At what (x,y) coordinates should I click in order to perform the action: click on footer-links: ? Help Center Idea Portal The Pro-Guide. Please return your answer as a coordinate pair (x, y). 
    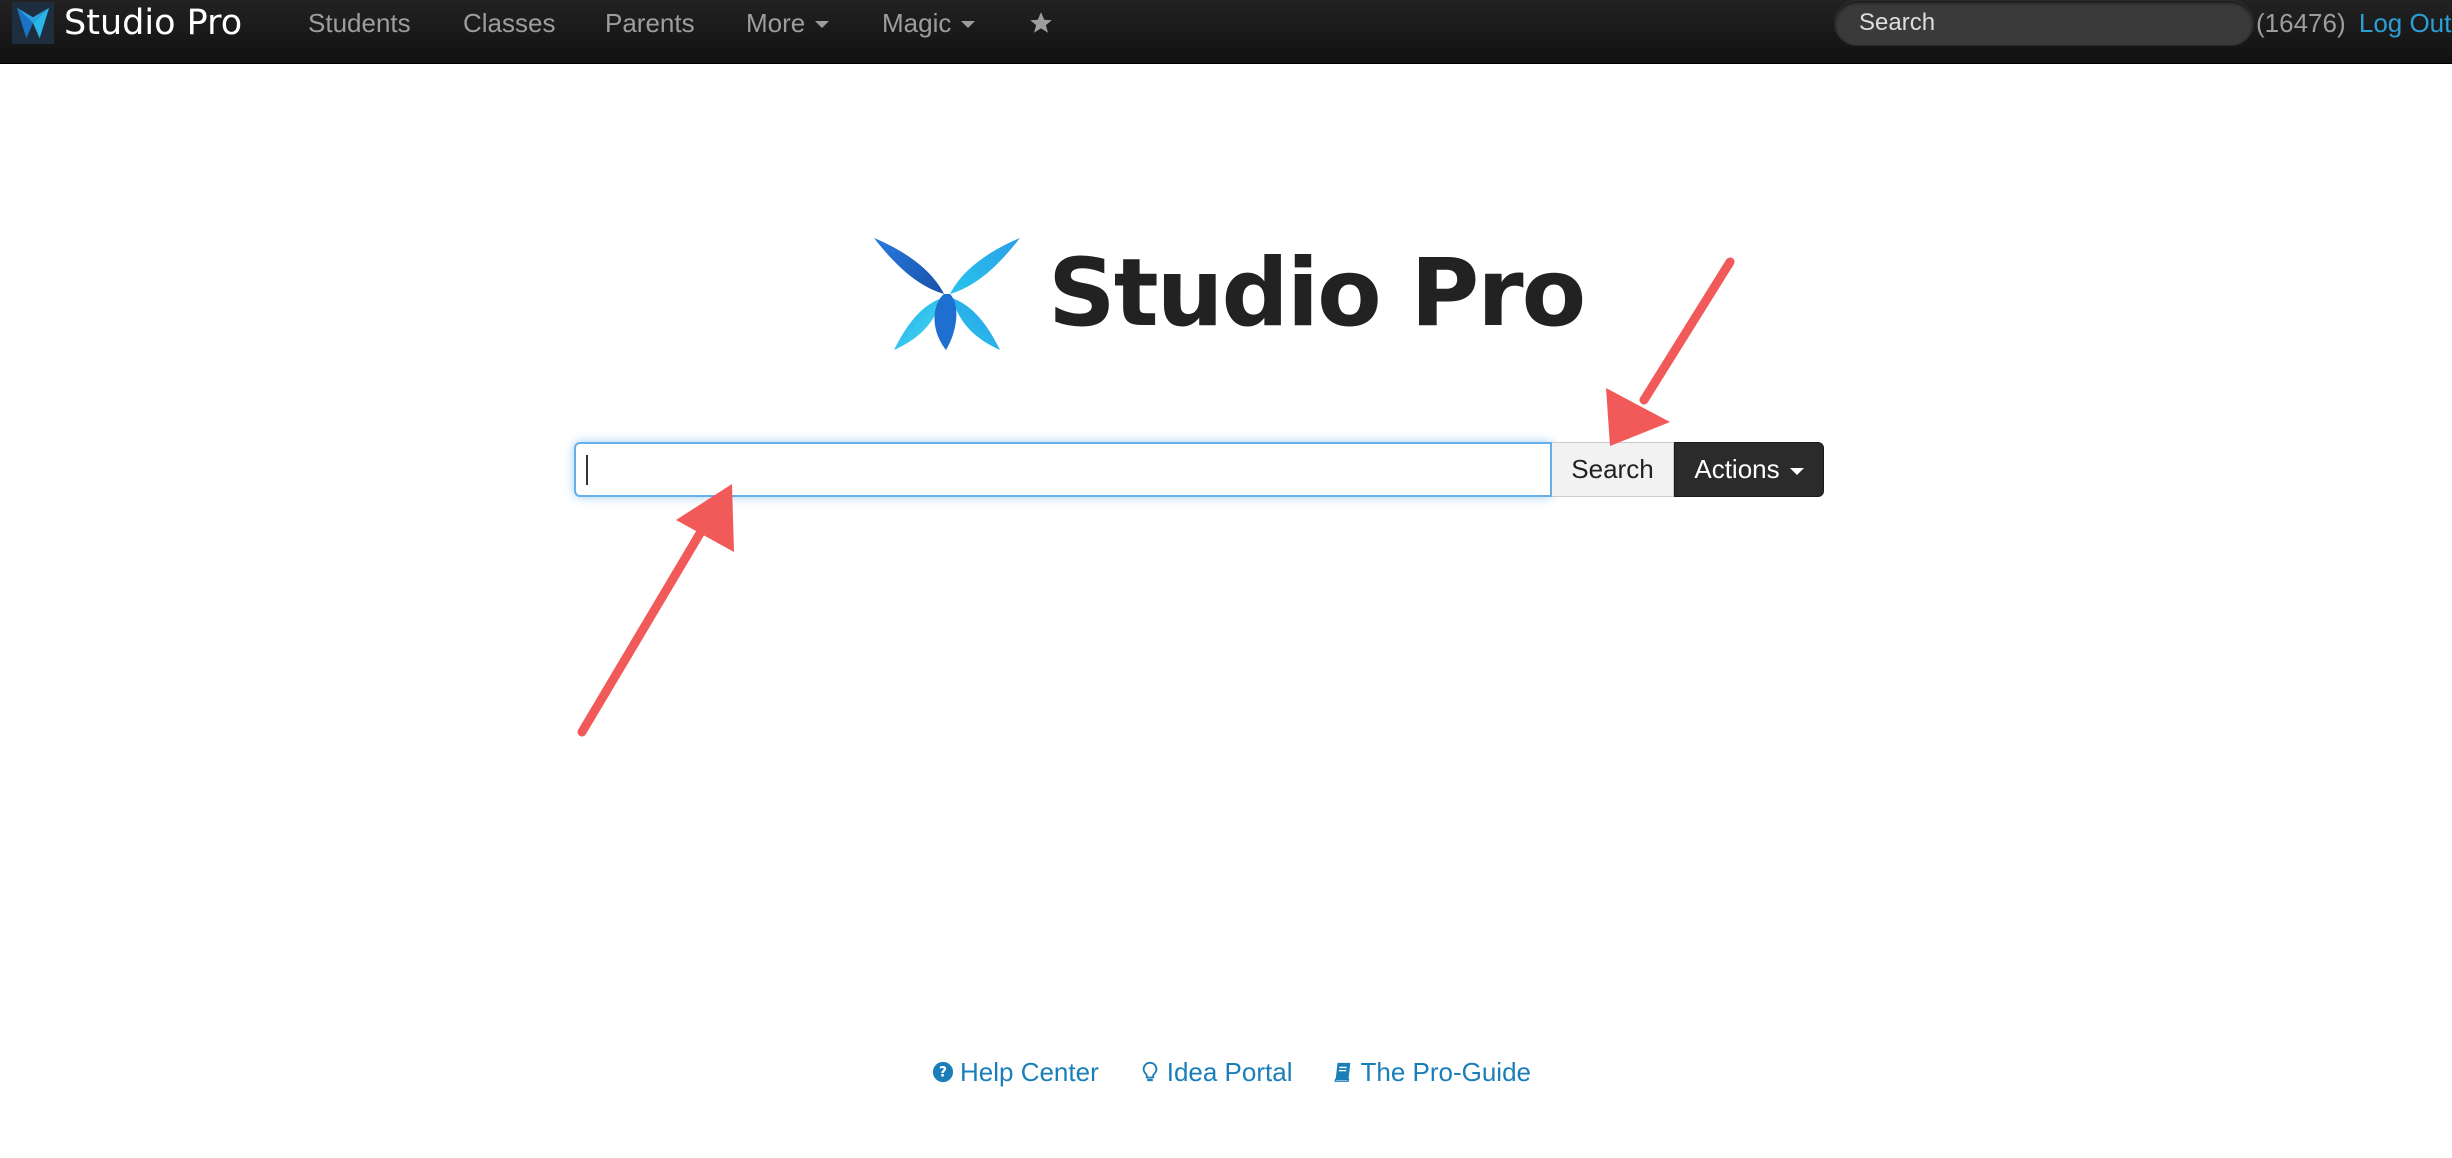
    Looking at the image, I should click on (1231, 1072).